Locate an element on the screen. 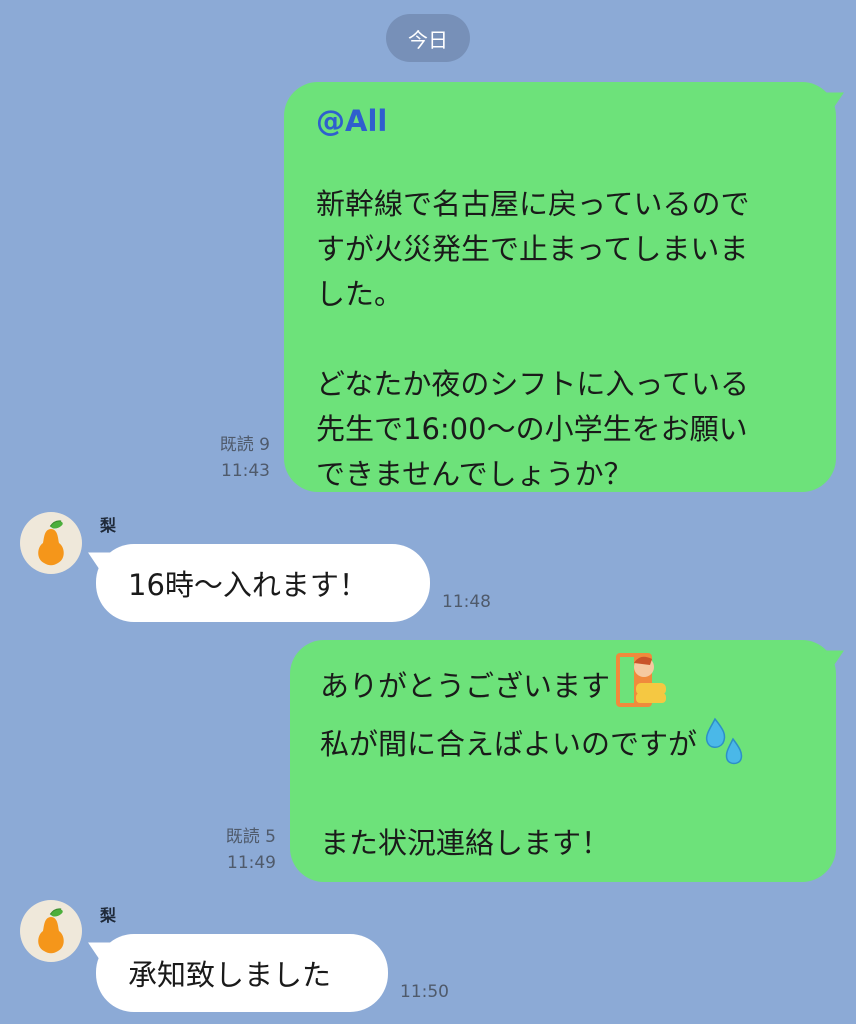 Image resolution: width=856 pixels, height=1024 pixels. message-line: 先生で16:00〜の小学生をお願い is located at coordinates (532, 429).